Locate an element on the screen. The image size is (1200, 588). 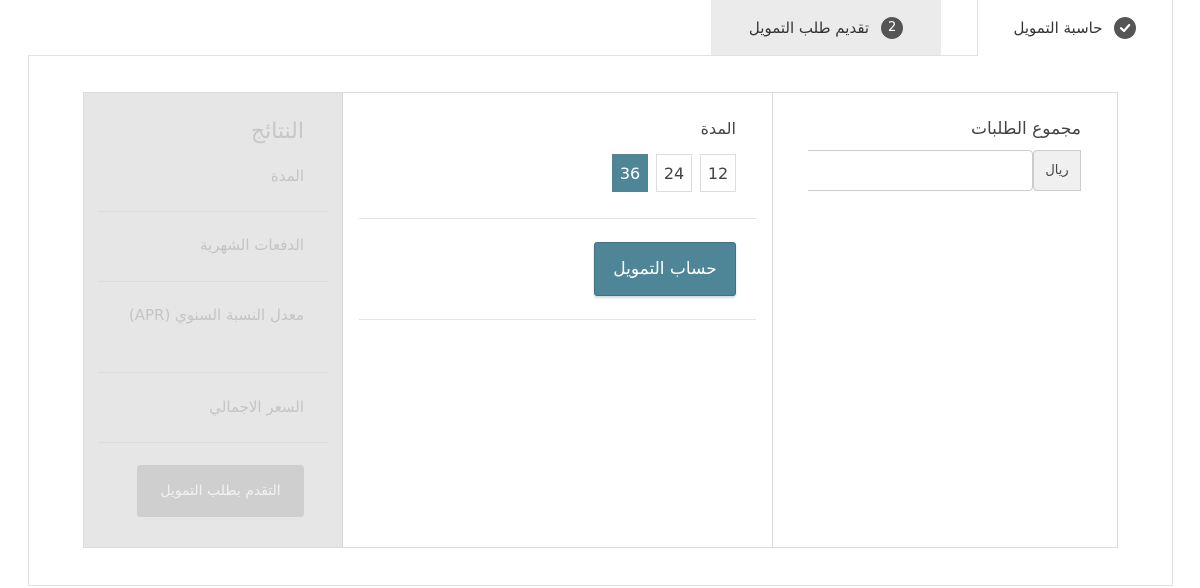
results-apr-label: معدل النسبة السنوي (APR) is located at coordinates (216, 315).